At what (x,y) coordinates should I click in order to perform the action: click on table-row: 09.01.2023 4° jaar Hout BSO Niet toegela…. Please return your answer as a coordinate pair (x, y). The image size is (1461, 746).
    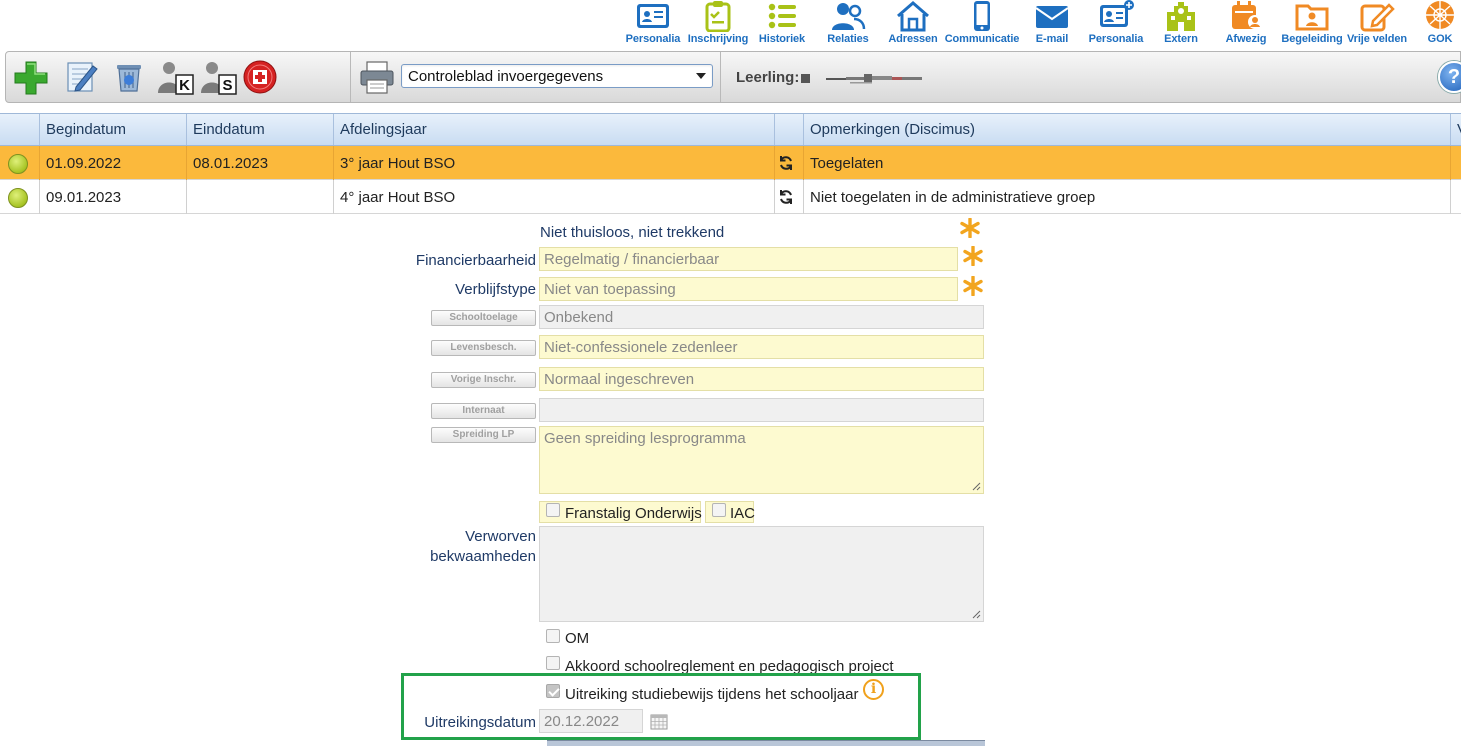
    Looking at the image, I should click on (730, 197).